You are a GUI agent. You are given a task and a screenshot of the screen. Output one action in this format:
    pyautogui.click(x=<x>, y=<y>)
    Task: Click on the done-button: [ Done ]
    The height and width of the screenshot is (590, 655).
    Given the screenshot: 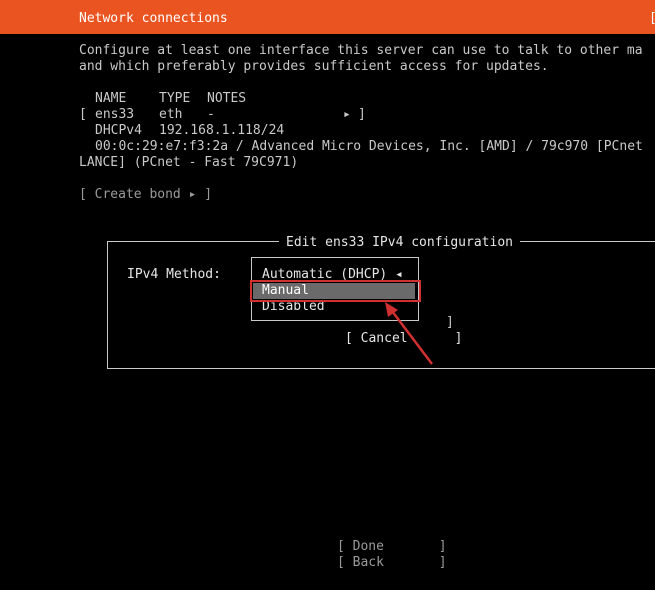 What is the action you would take?
    pyautogui.click(x=392, y=547)
    